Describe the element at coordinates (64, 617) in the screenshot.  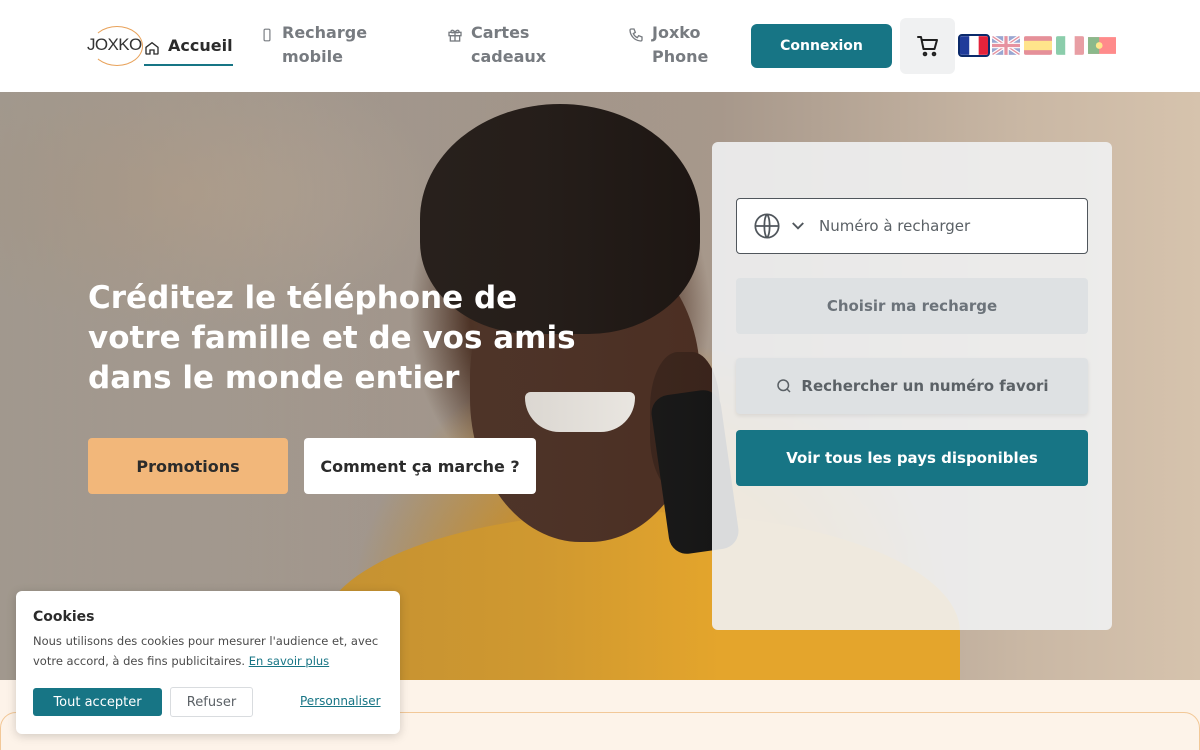
I see `cookie-title: Cookies` at that location.